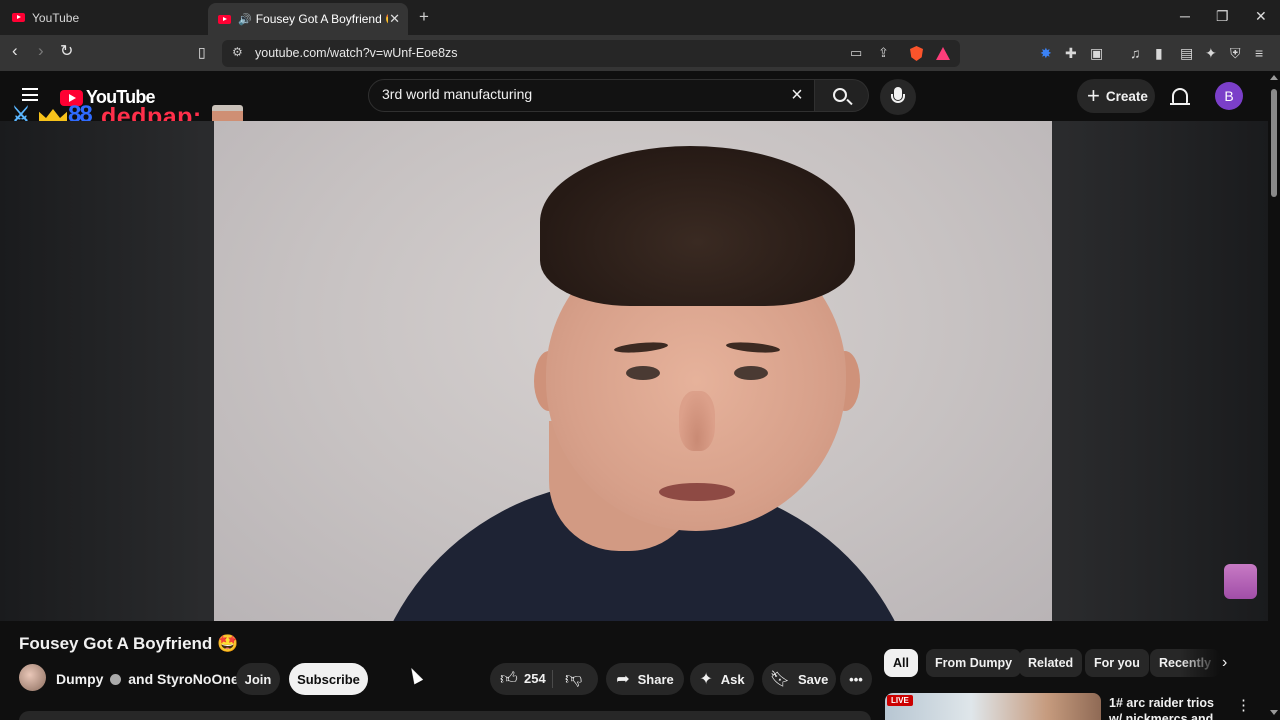 This screenshot has width=1280, height=720. What do you see at coordinates (1274, 77) in the screenshot?
I see `scroll-up-icon` at bounding box center [1274, 77].